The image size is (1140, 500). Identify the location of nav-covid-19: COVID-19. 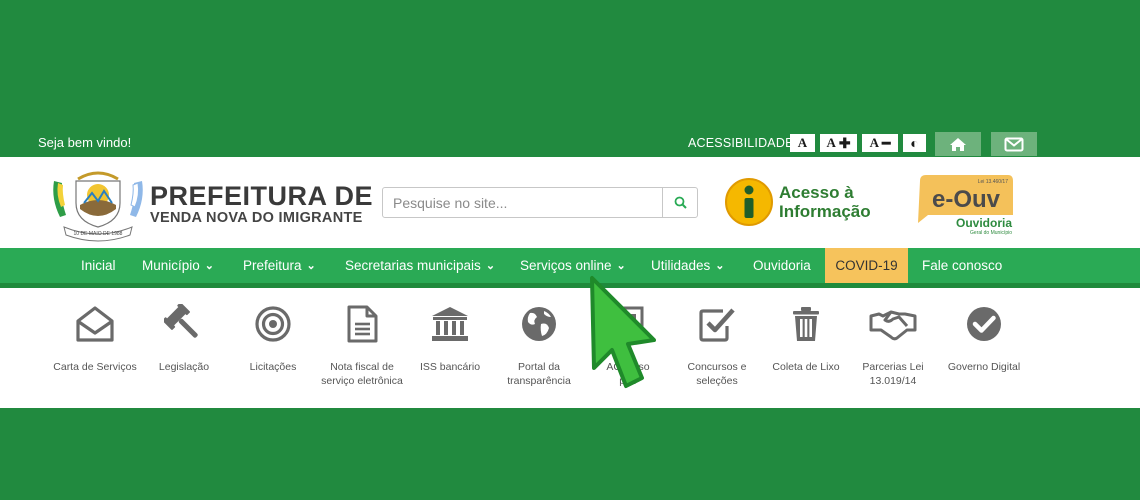
(866, 265).